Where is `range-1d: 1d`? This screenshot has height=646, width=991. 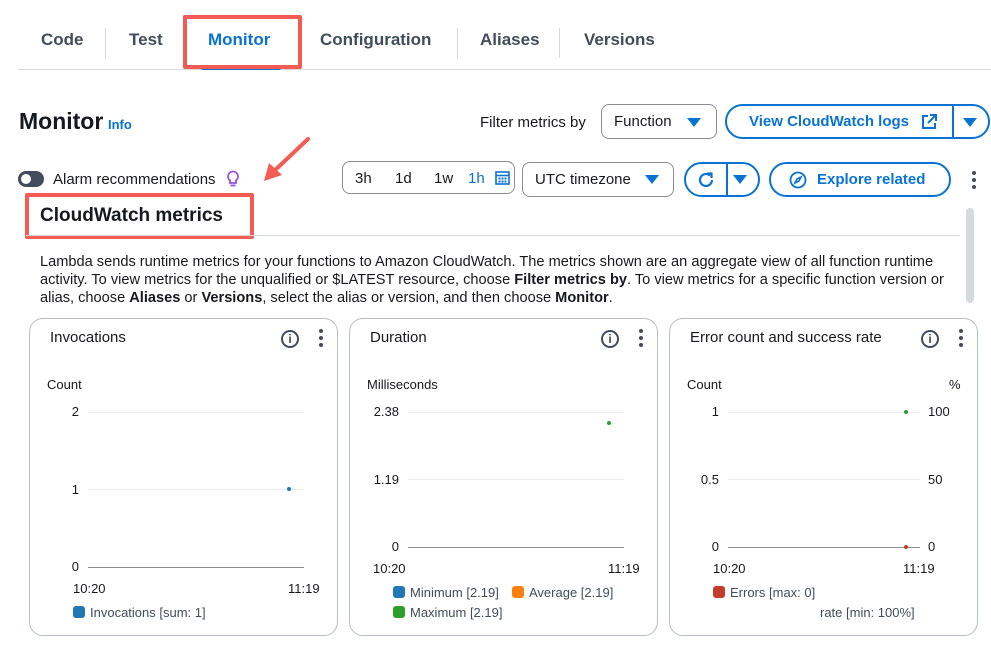
range-1d: 1d is located at coordinates (403, 178).